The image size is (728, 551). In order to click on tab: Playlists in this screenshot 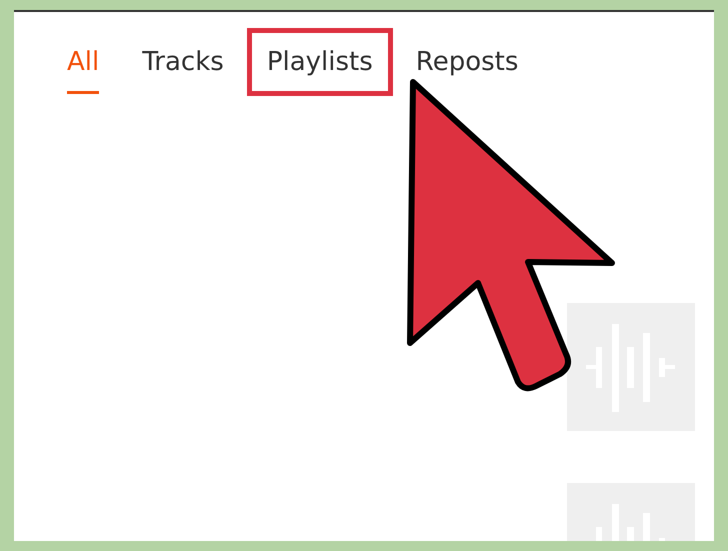, I will do `click(319, 62)`.